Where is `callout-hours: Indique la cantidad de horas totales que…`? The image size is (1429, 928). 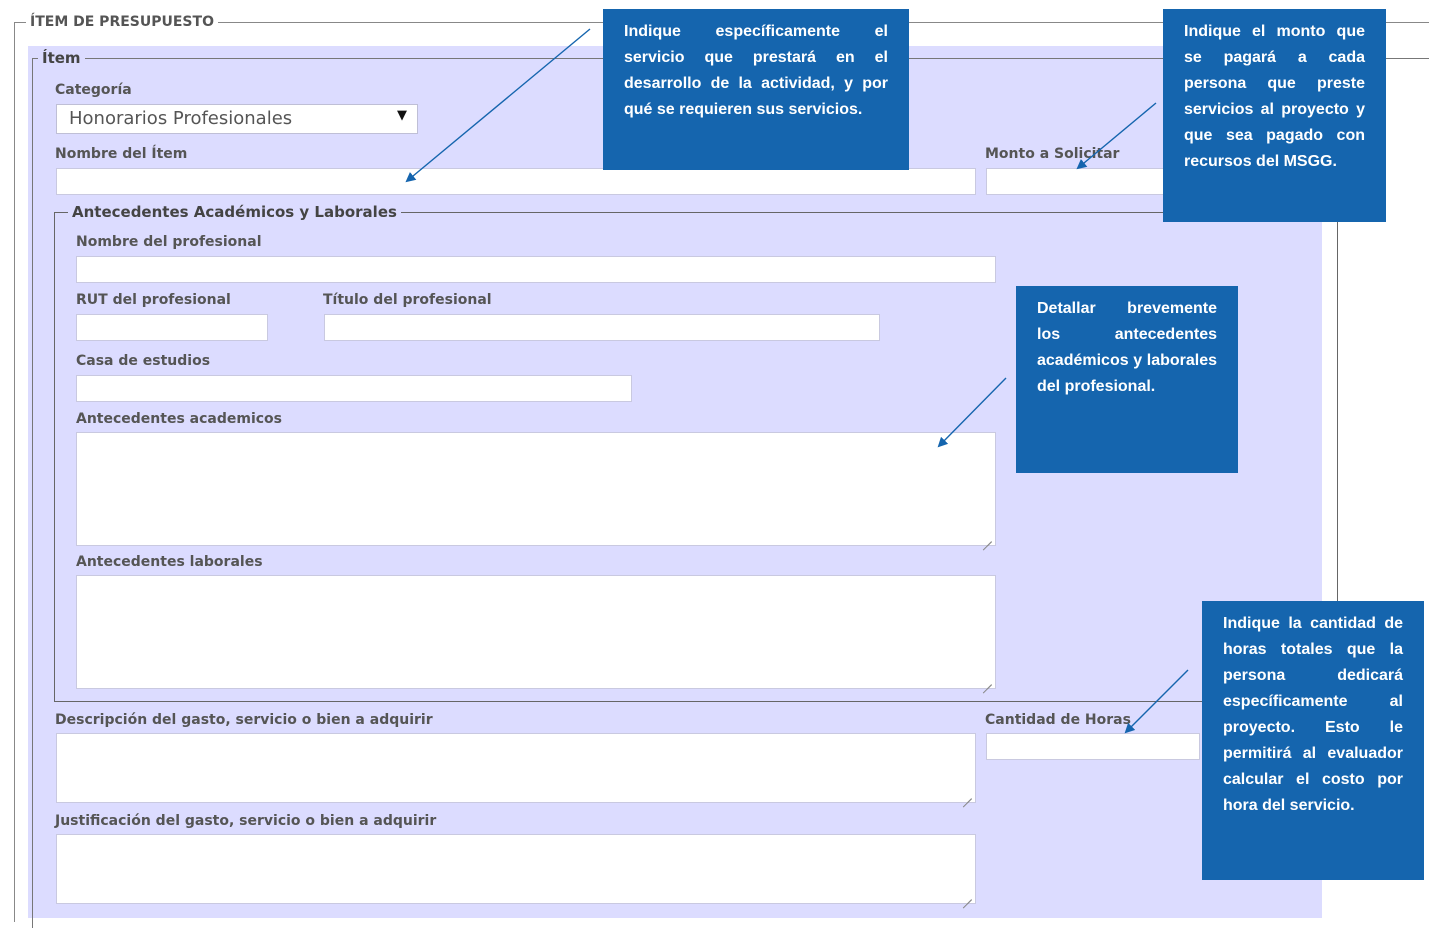
callout-hours: Indique la cantidad de horas totales que… is located at coordinates (1313, 740).